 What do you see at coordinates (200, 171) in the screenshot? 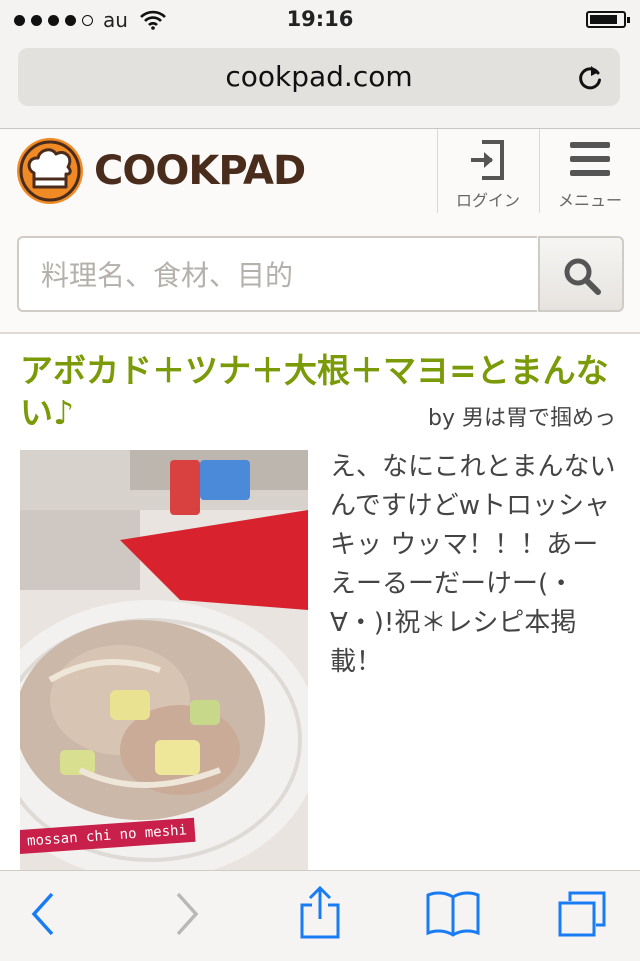
I see `logo-text: COOKPAD` at bounding box center [200, 171].